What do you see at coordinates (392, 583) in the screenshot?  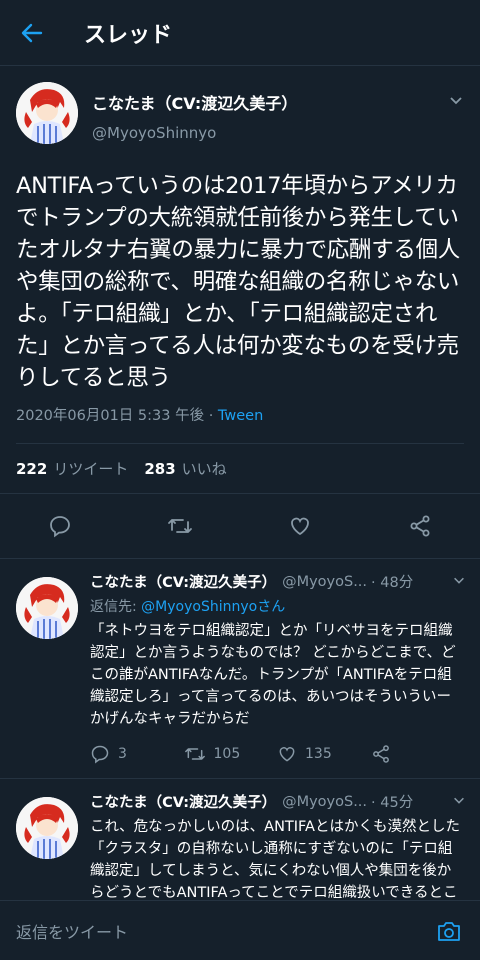 I see `timestamp: · 48分` at bounding box center [392, 583].